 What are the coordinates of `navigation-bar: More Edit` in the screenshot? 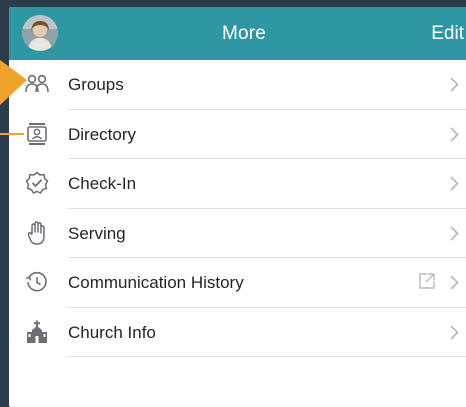 It's located at (237, 33).